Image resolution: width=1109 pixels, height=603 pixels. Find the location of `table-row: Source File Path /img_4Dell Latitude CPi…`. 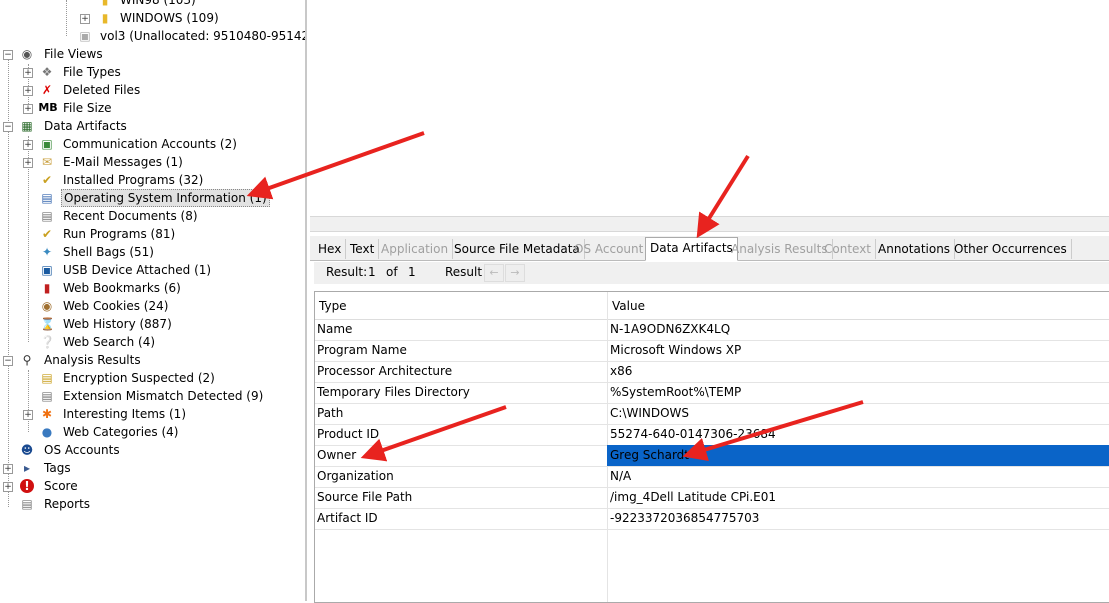

table-row: Source File Path /img_4Dell Latitude CPi… is located at coordinates (712, 498).